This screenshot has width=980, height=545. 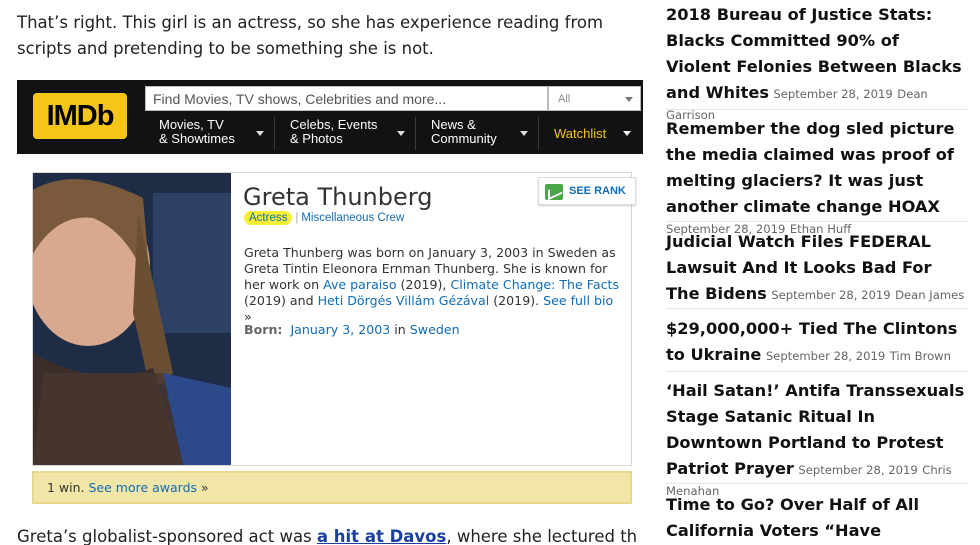 What do you see at coordinates (516, 300) in the screenshot?
I see `bio-text: (2019).` at bounding box center [516, 300].